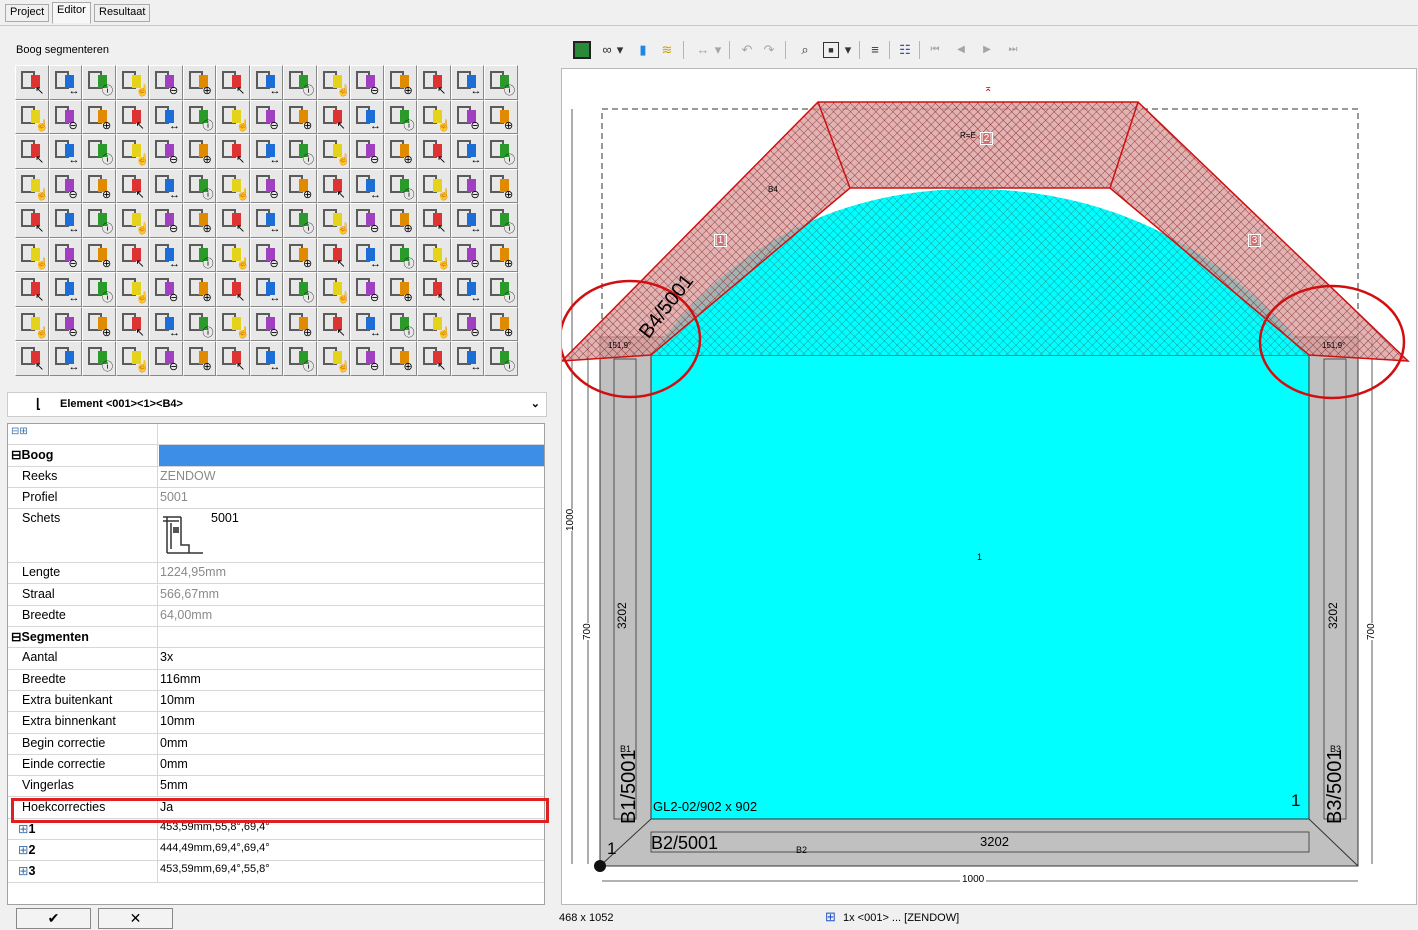 Image resolution: width=1418 pixels, height=930 pixels. Describe the element at coordinates (875, 50) in the screenshot. I see `align-left-icon: ≡` at that location.